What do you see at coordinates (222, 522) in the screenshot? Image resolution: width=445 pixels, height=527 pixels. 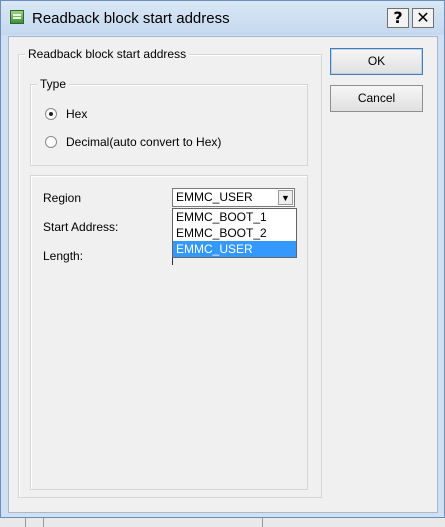 I see `background-window-strip` at bounding box center [222, 522].